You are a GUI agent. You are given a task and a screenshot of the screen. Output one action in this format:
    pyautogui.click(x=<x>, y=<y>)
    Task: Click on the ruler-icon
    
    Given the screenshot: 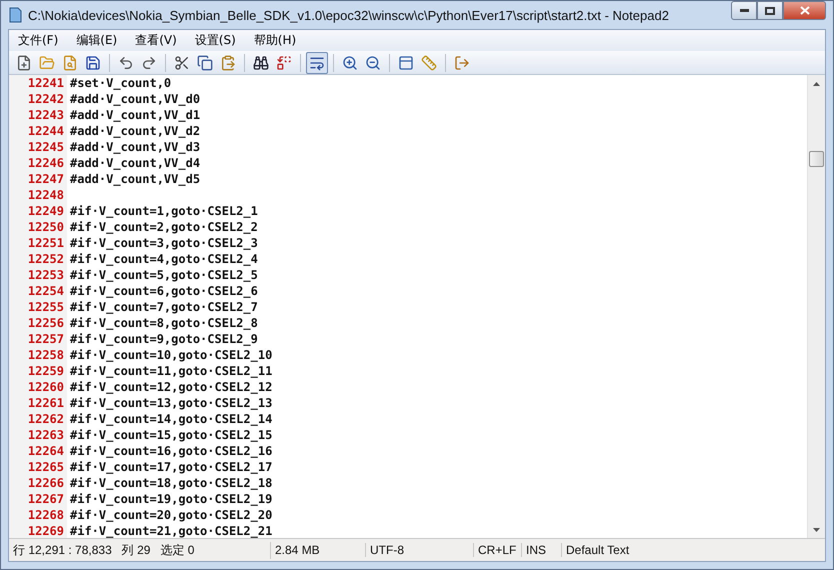 What is the action you would take?
    pyautogui.click(x=429, y=62)
    